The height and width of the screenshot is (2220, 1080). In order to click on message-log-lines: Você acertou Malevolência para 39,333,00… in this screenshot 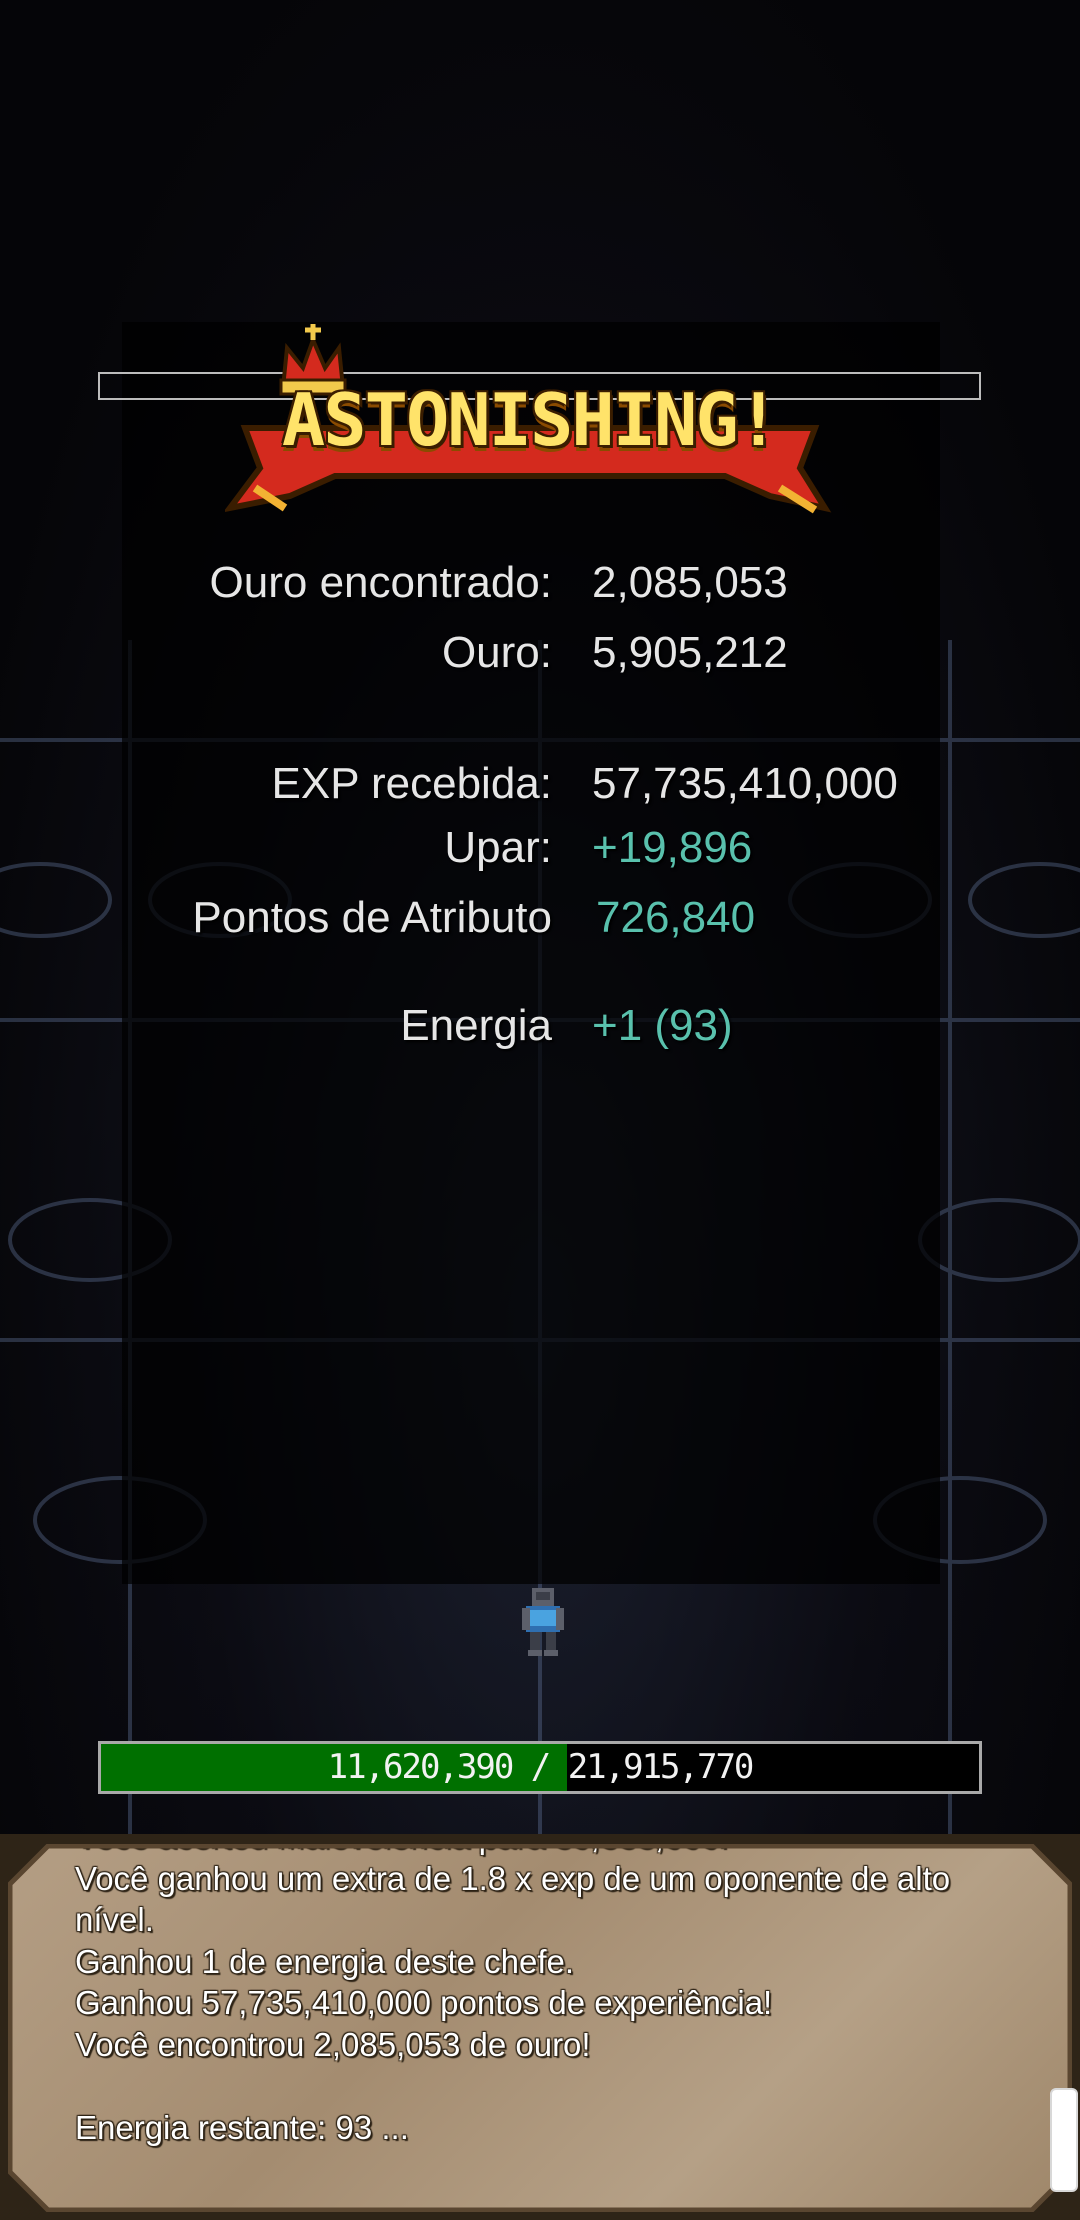, I will do `click(550, 1996)`.